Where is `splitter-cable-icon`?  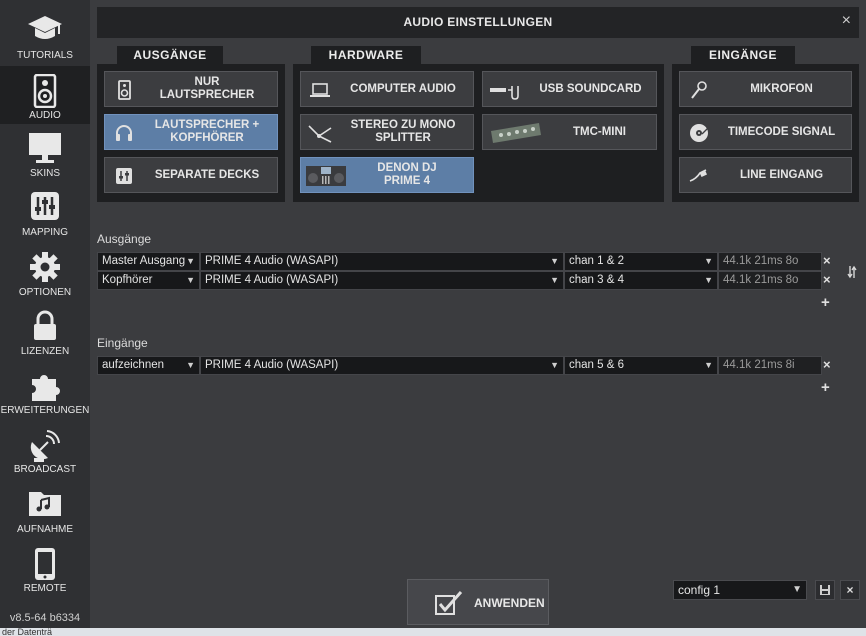
splitter-cable-icon is located at coordinates (320, 134).